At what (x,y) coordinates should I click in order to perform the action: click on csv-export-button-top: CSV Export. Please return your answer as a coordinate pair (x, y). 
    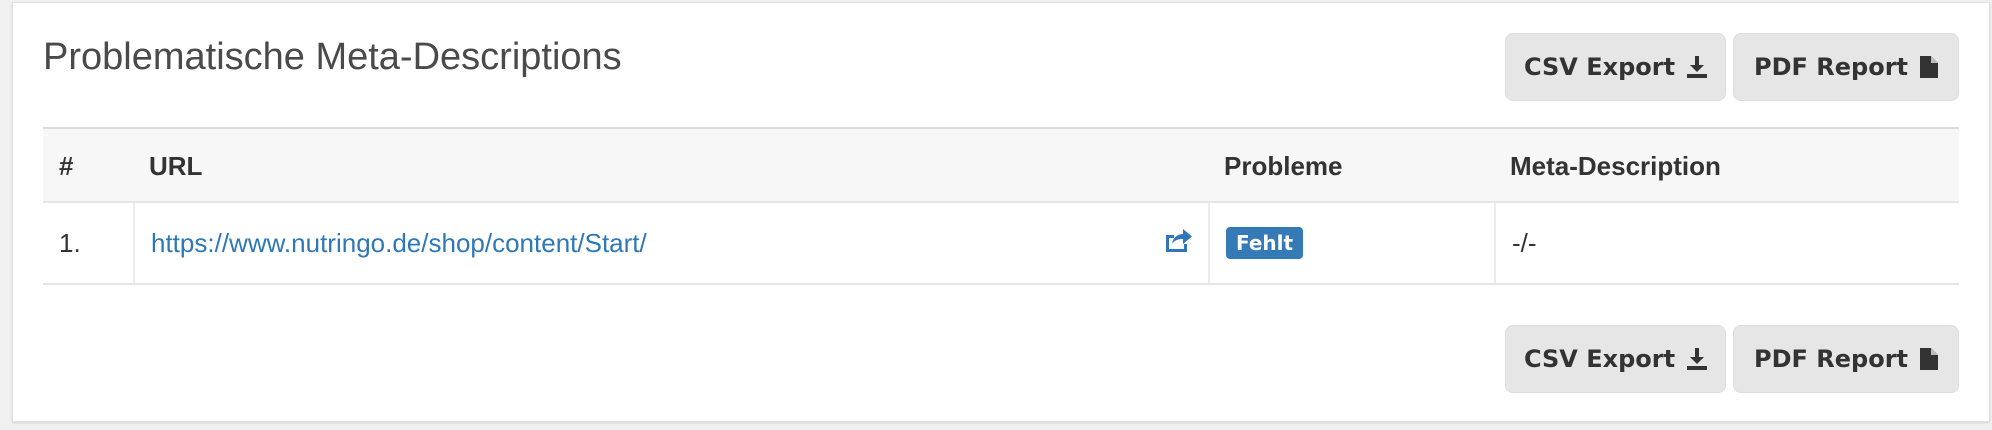
    Looking at the image, I should click on (1615, 67).